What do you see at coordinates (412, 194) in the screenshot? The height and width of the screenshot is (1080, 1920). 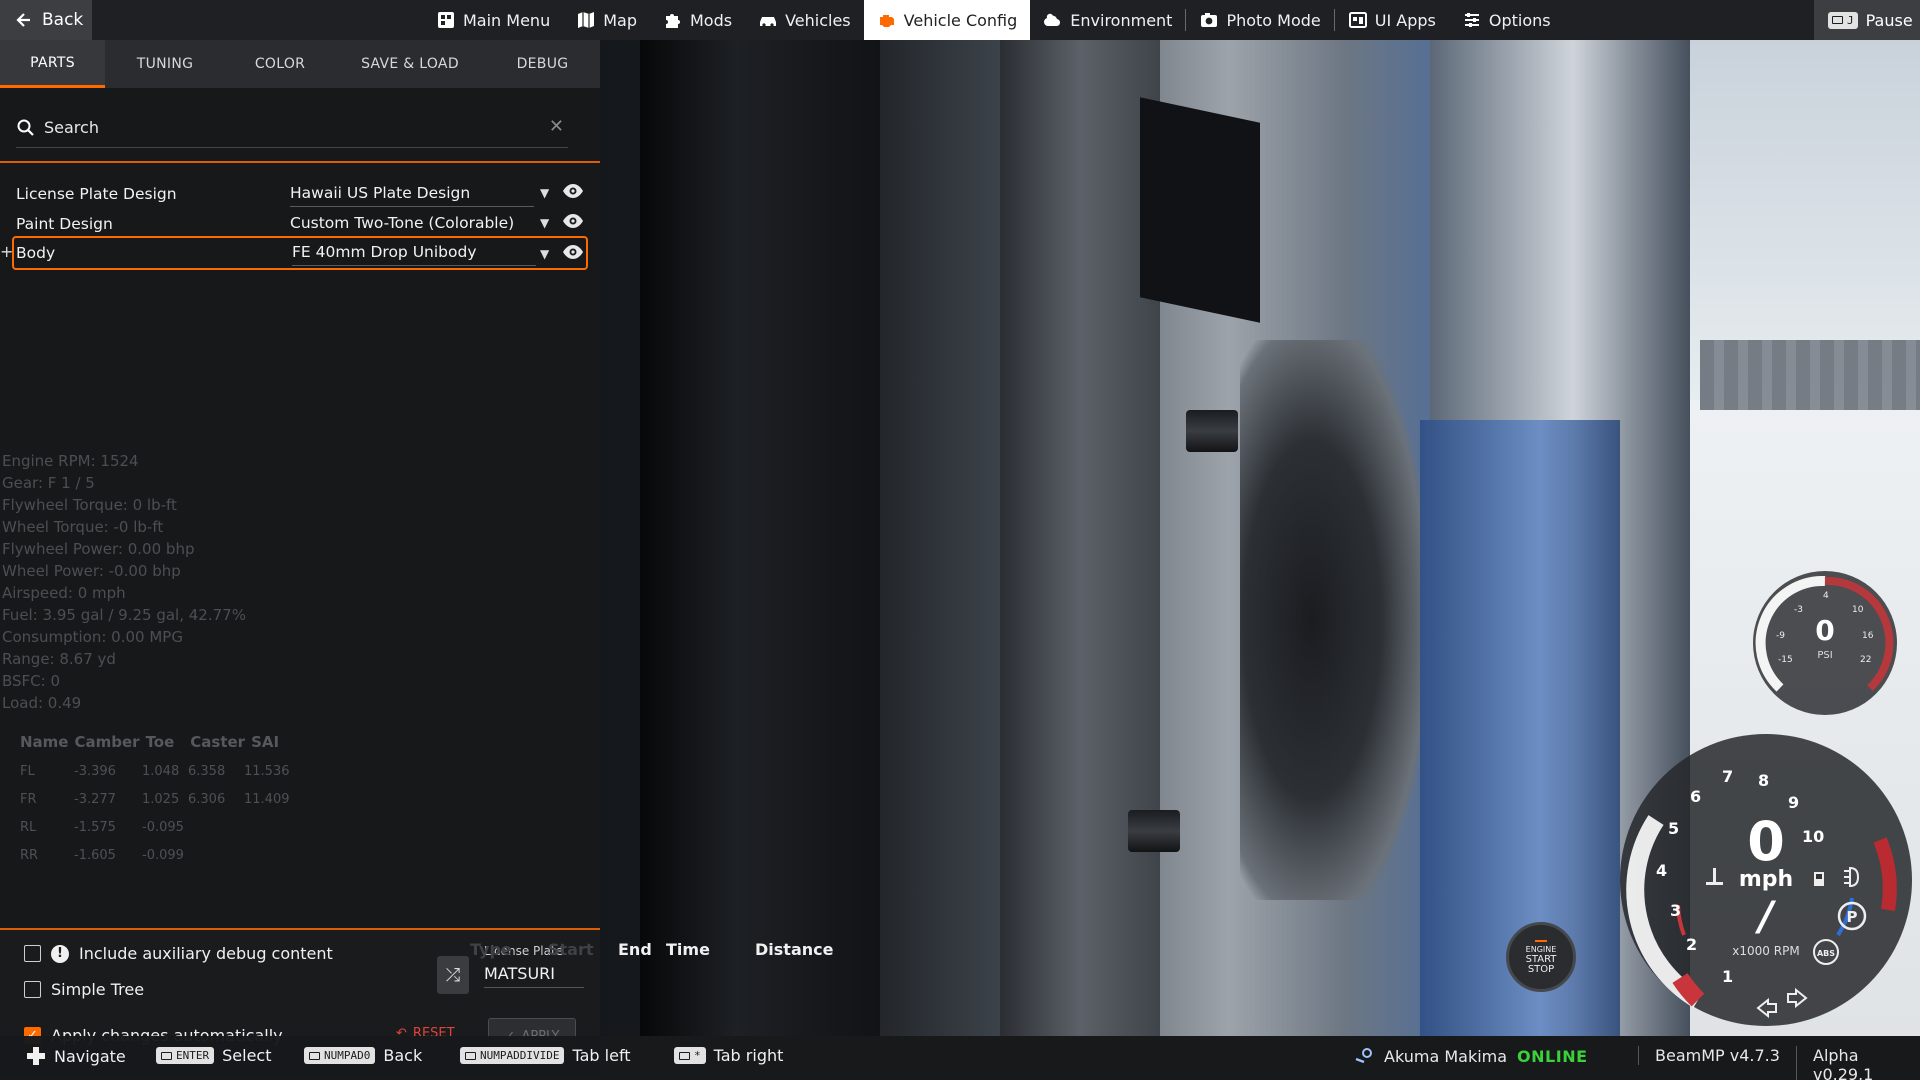 I see `part-select: Hawaii US Plate Design` at bounding box center [412, 194].